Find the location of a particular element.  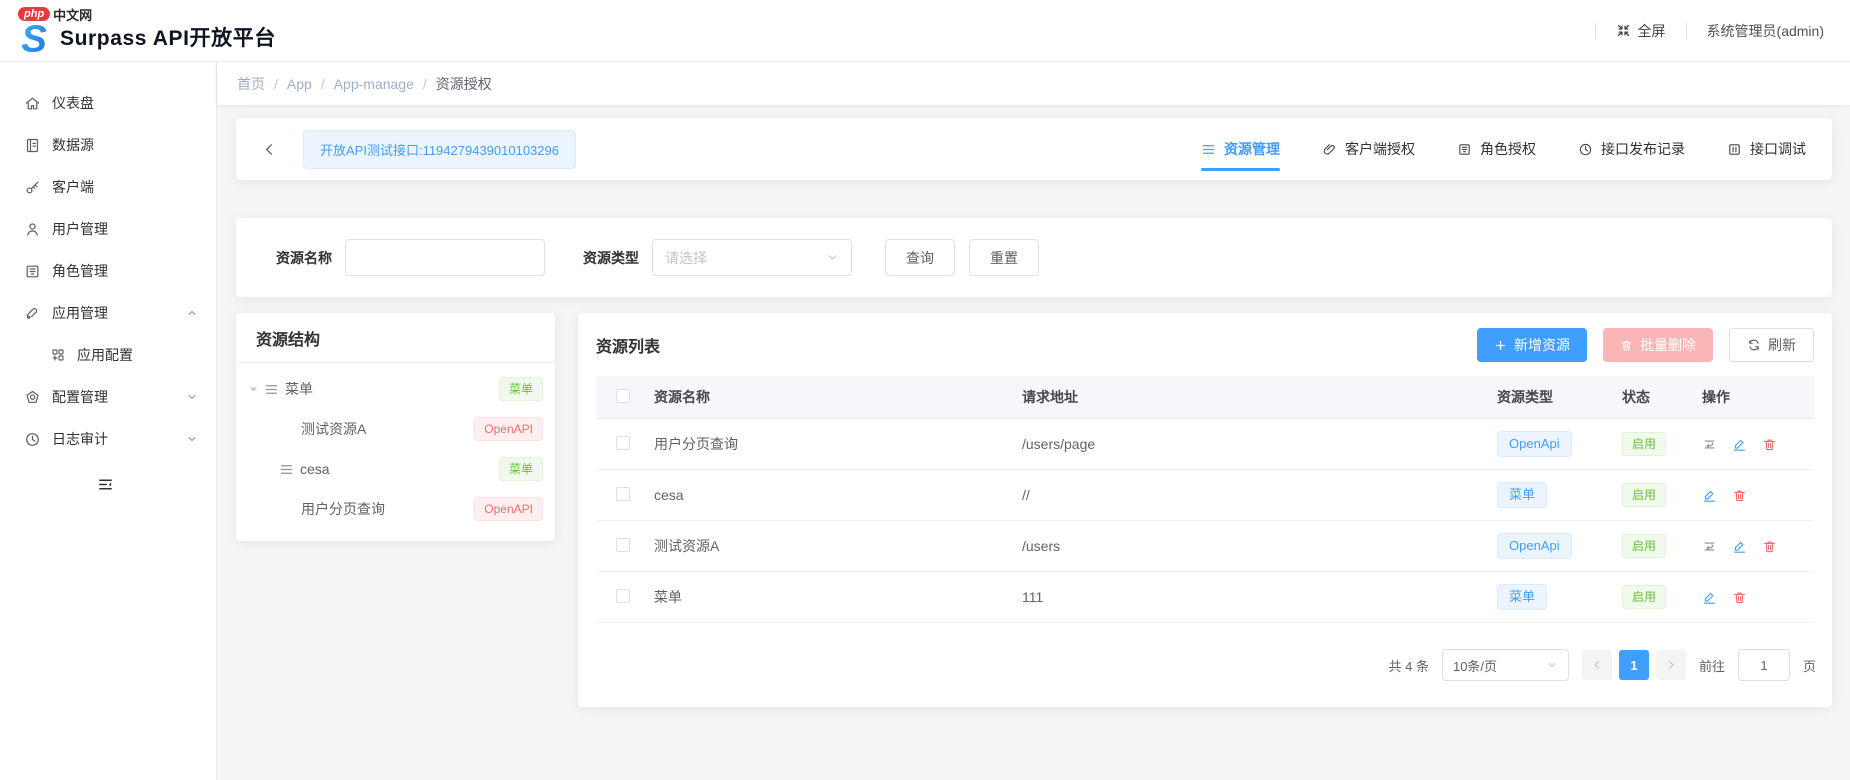

plus-icon is located at coordinates (1500, 345).